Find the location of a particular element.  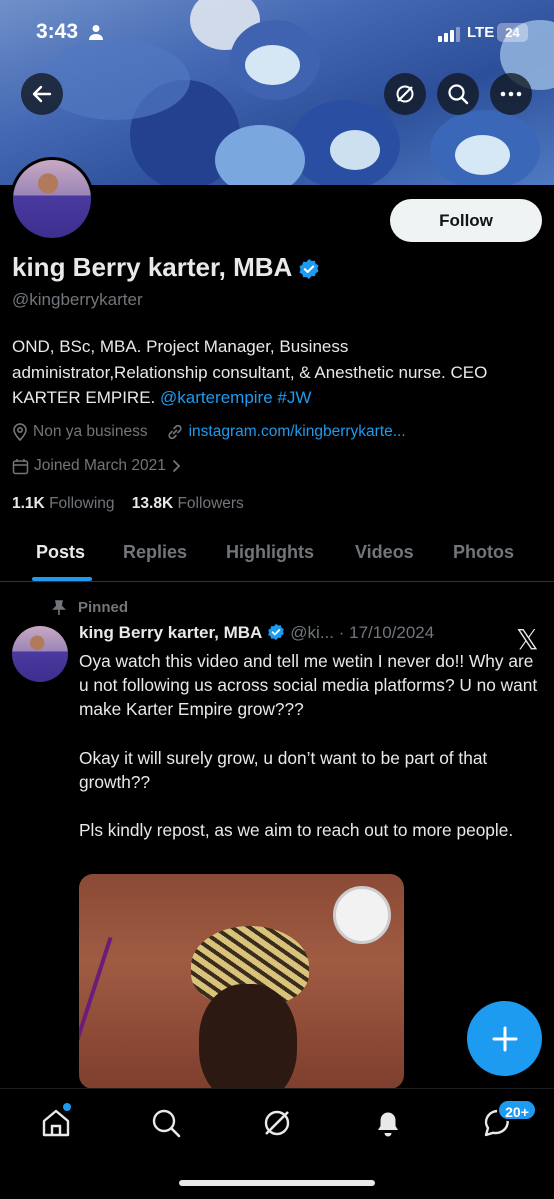

tab-posts: Posts is located at coordinates (60, 552).